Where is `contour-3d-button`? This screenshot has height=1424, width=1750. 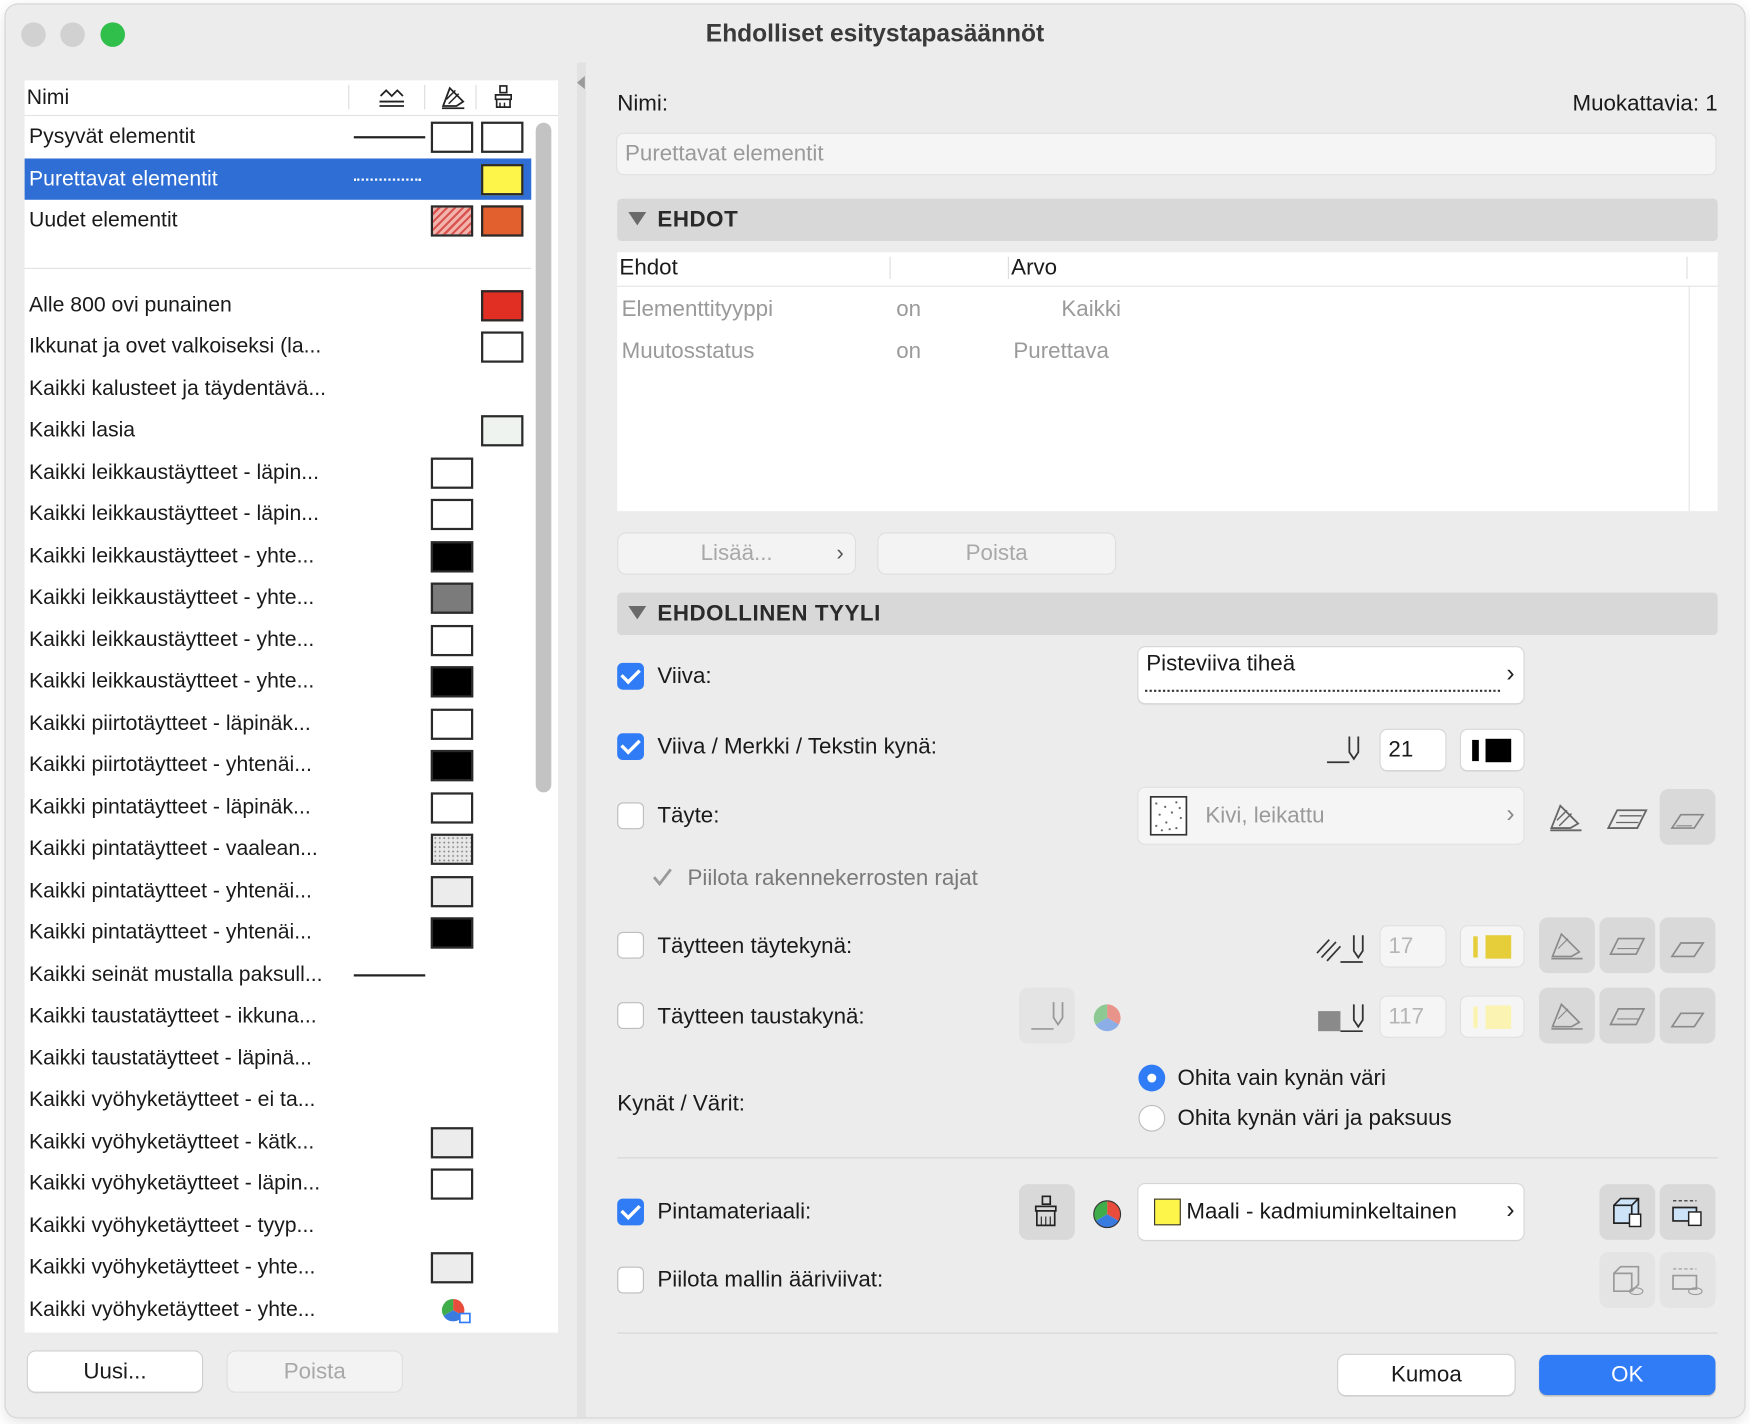 contour-3d-button is located at coordinates (1627, 1280).